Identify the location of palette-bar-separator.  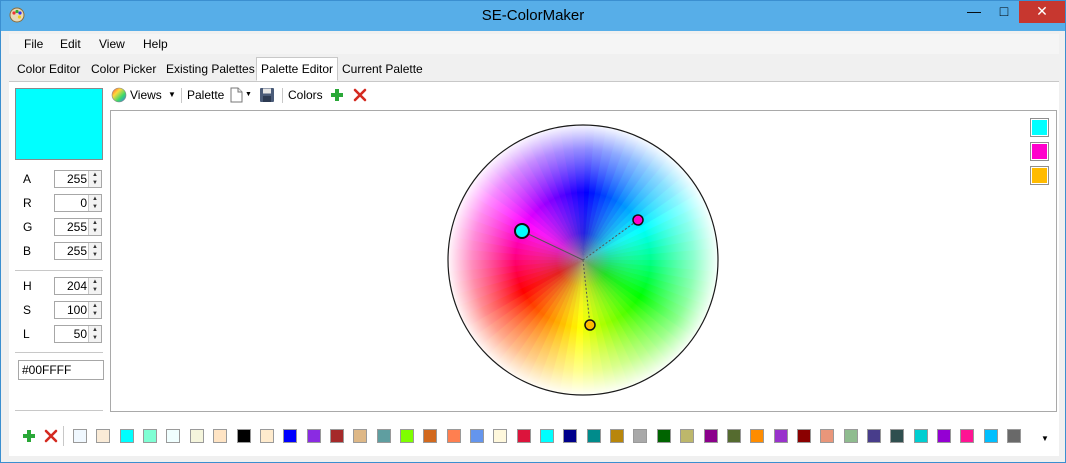
(63, 436).